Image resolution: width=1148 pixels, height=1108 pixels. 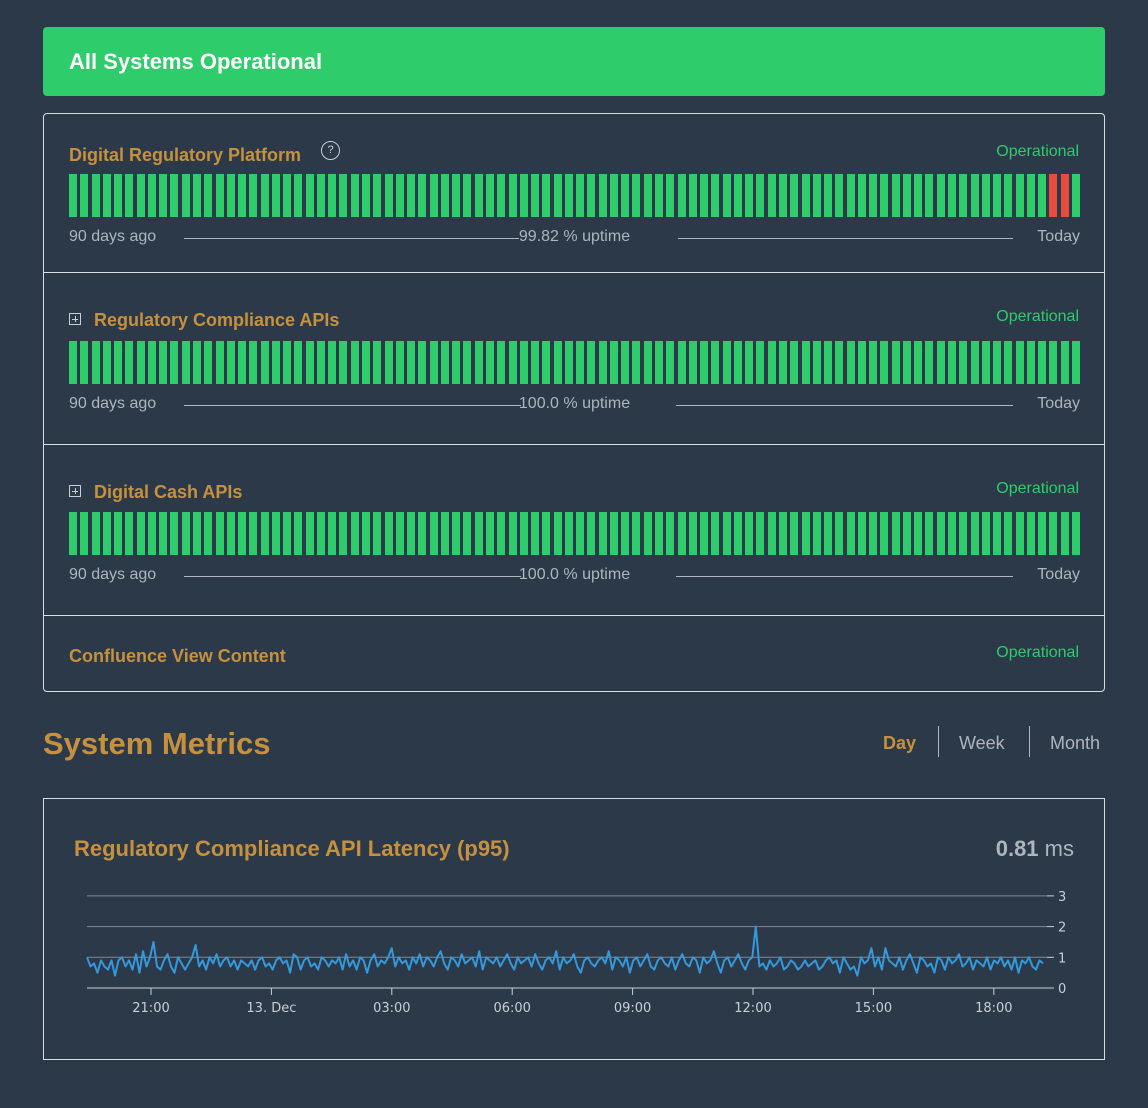 What do you see at coordinates (75, 491) in the screenshot?
I see `expand-icon` at bounding box center [75, 491].